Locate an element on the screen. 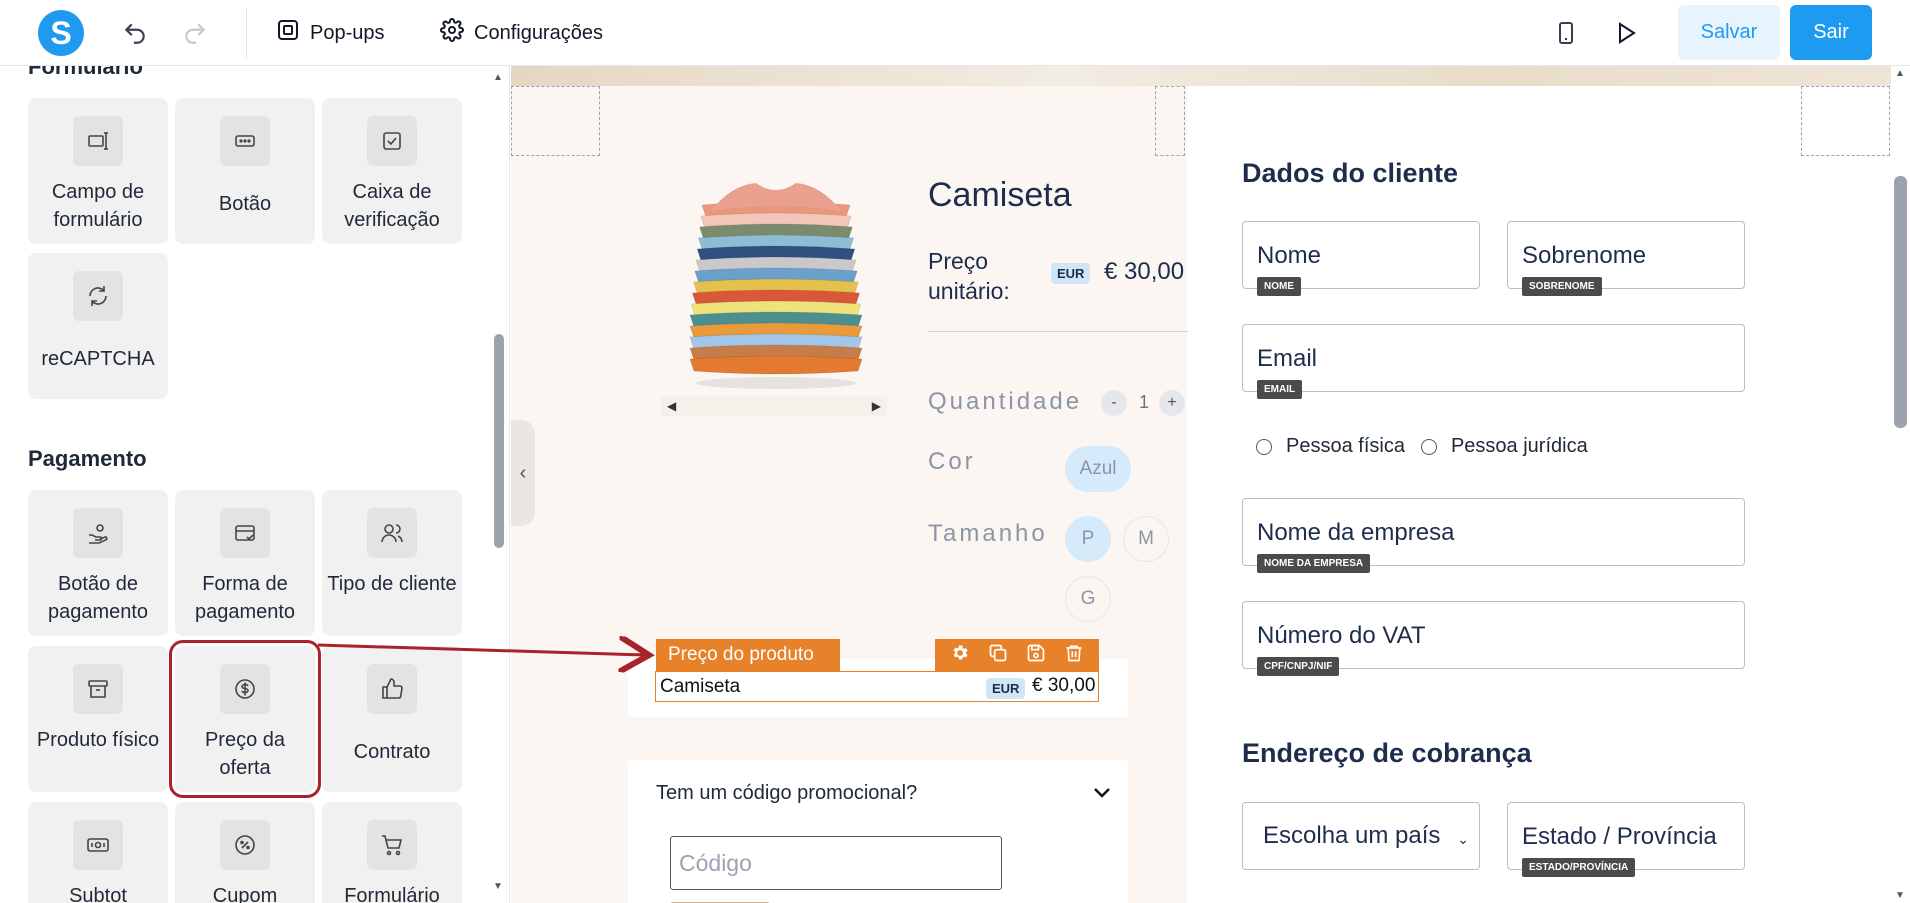 This screenshot has width=1910, height=903. company-name-field: Nome da empresa NOME DA EMPRESA is located at coordinates (1493, 535).